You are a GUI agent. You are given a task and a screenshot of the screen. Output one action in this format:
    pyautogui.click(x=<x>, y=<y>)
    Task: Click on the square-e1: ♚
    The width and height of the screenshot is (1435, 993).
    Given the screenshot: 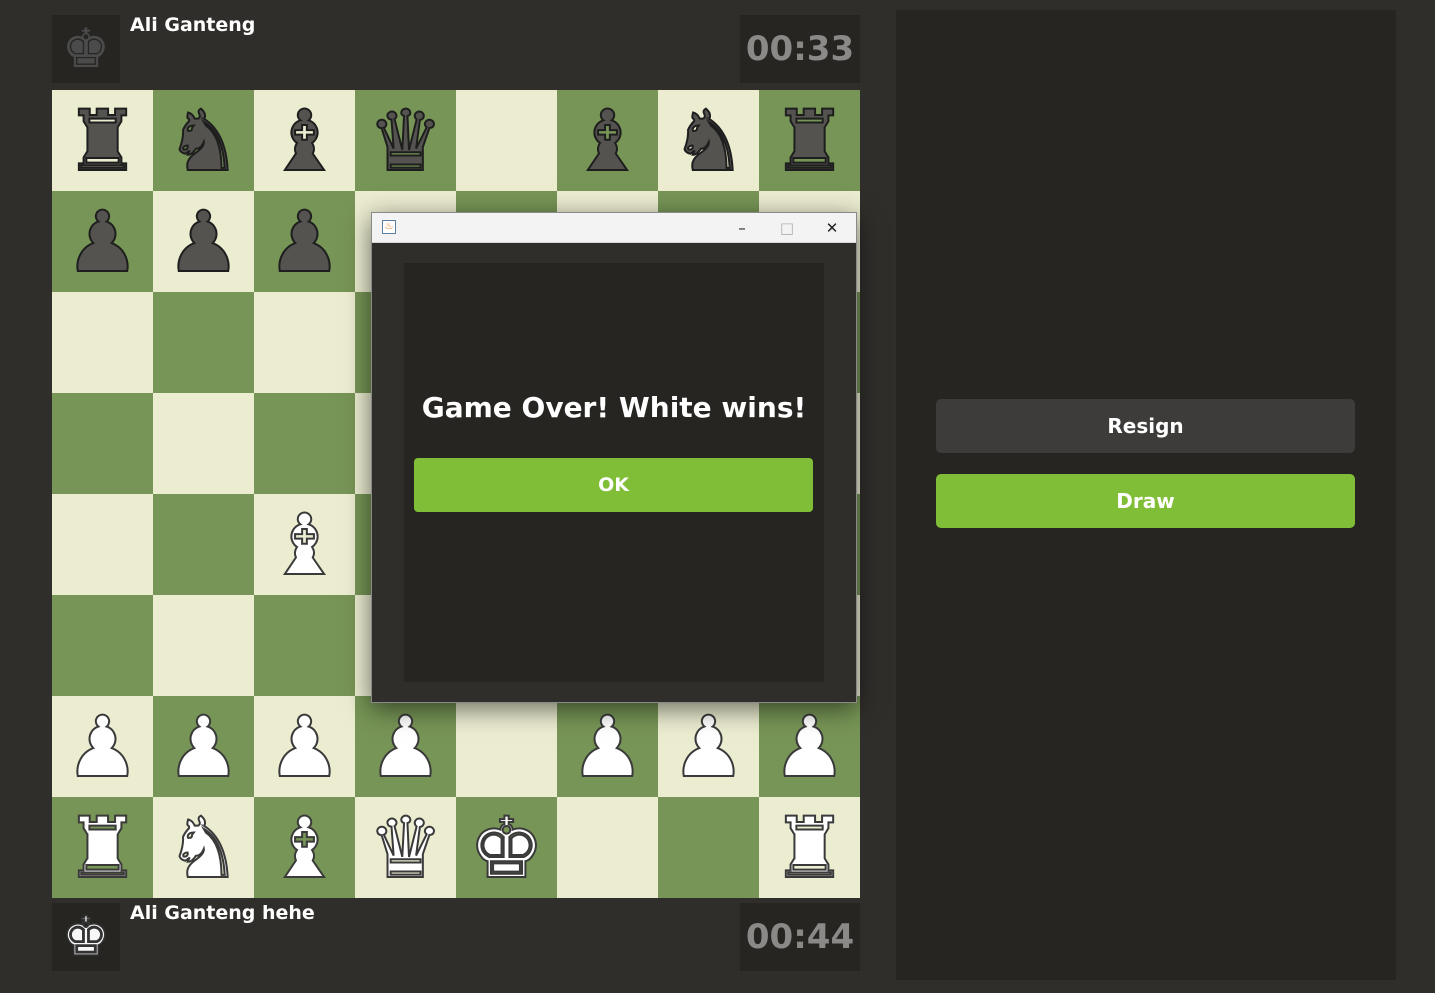 What is the action you would take?
    pyautogui.click(x=506, y=847)
    